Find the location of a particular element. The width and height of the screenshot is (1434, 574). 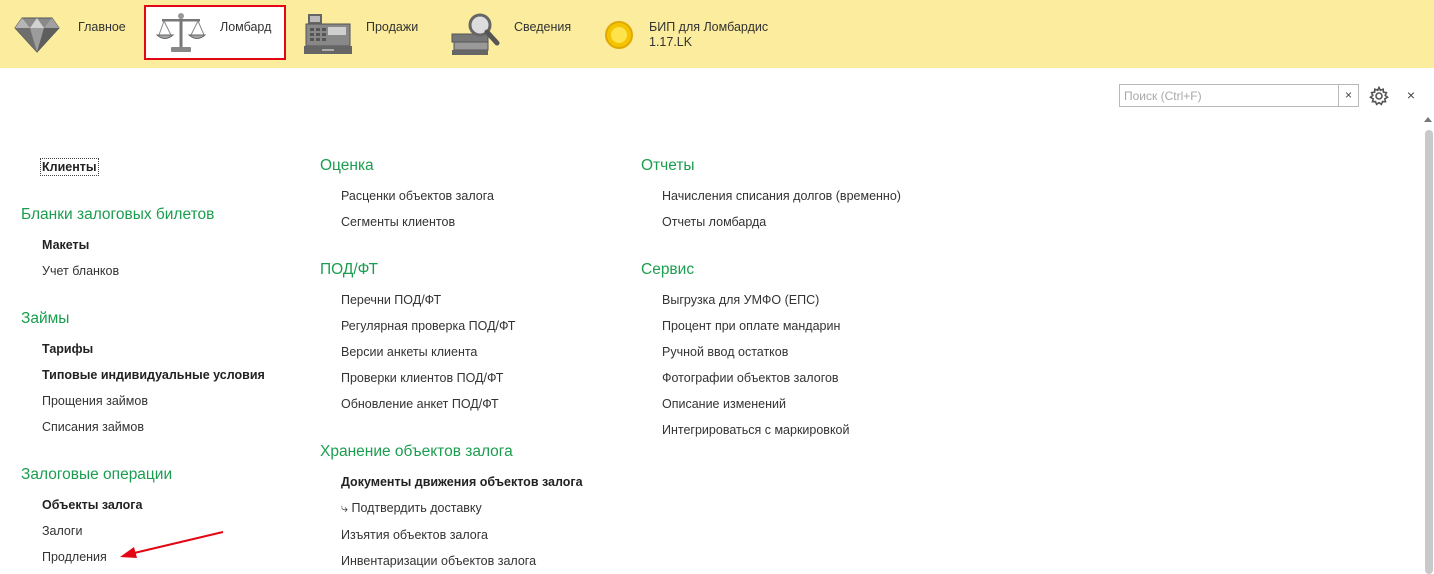

annotation-arrow-icon is located at coordinates (172, 544).